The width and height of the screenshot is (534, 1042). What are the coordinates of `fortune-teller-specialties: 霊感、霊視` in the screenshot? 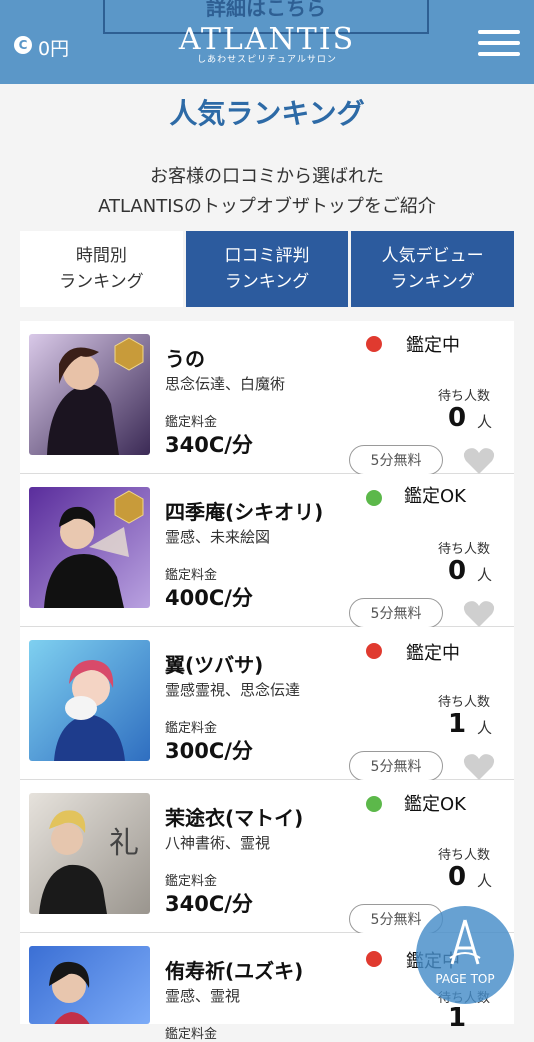 It's located at (203, 996).